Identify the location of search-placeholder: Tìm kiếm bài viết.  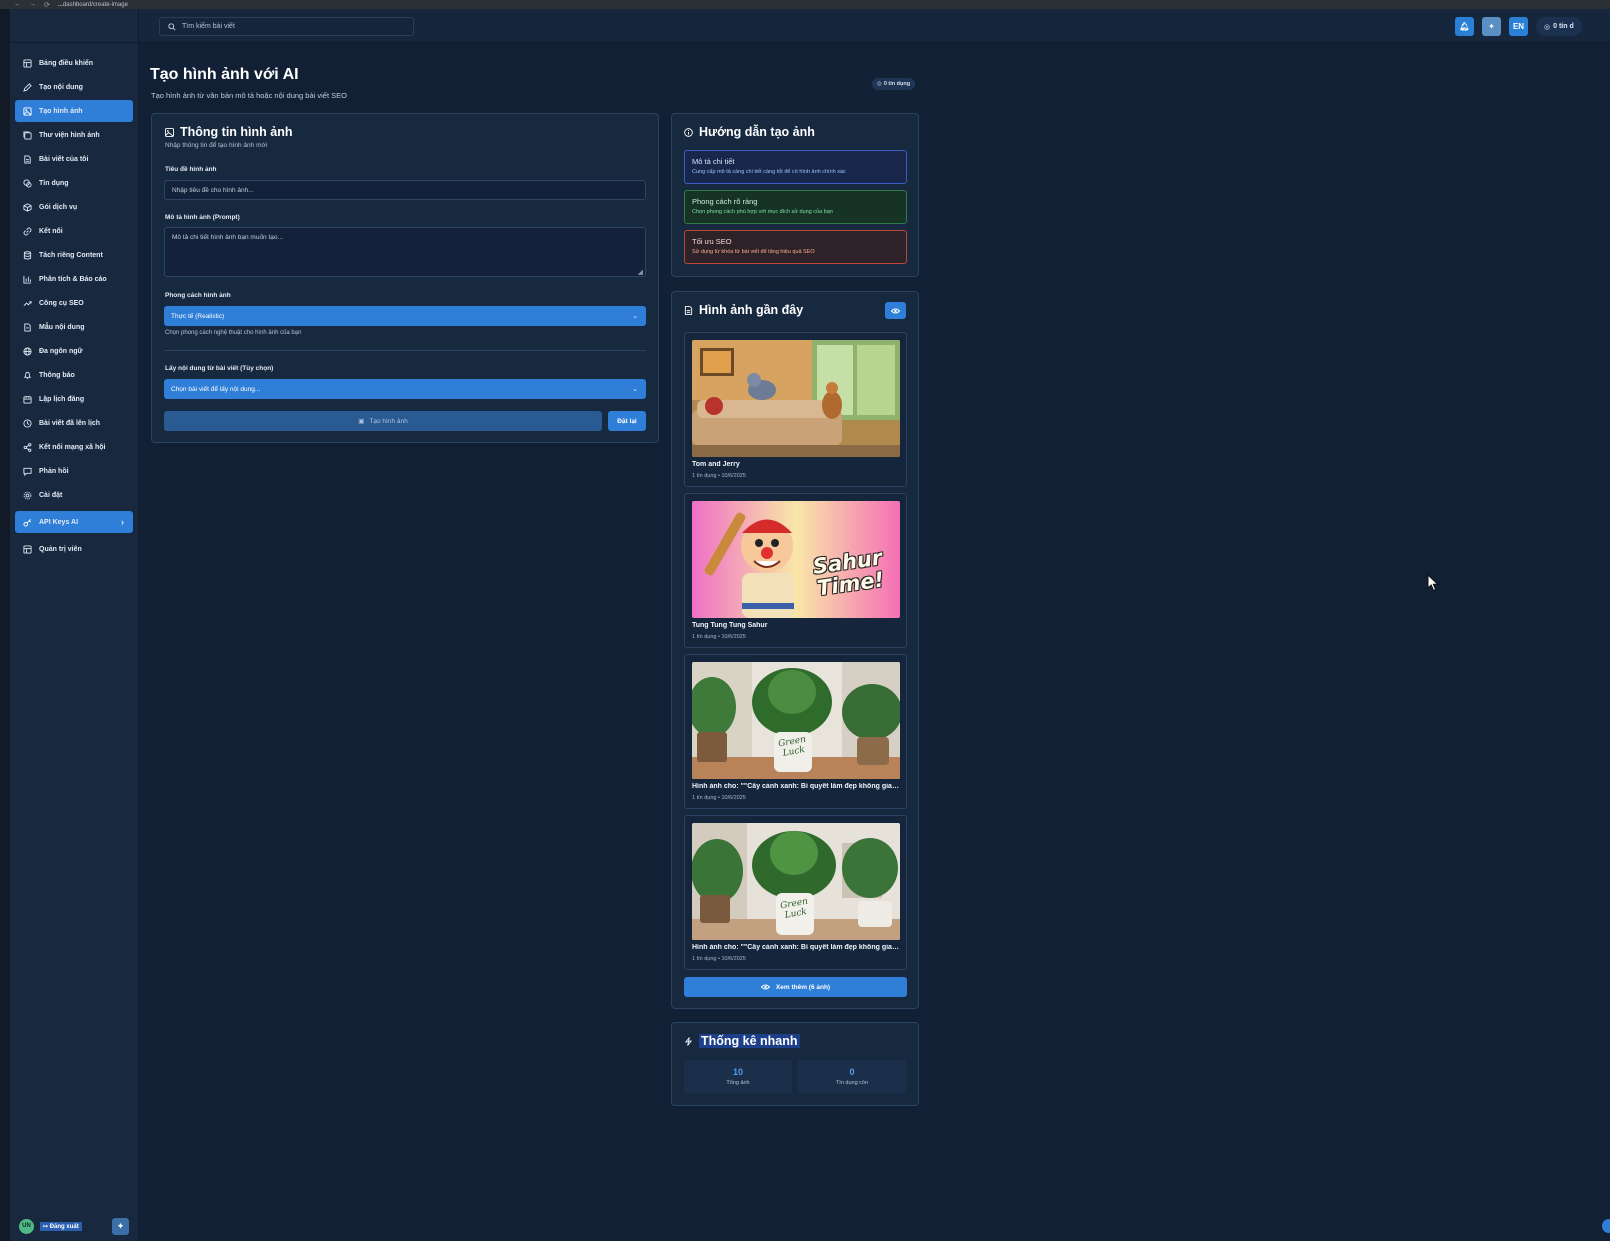
(208, 26).